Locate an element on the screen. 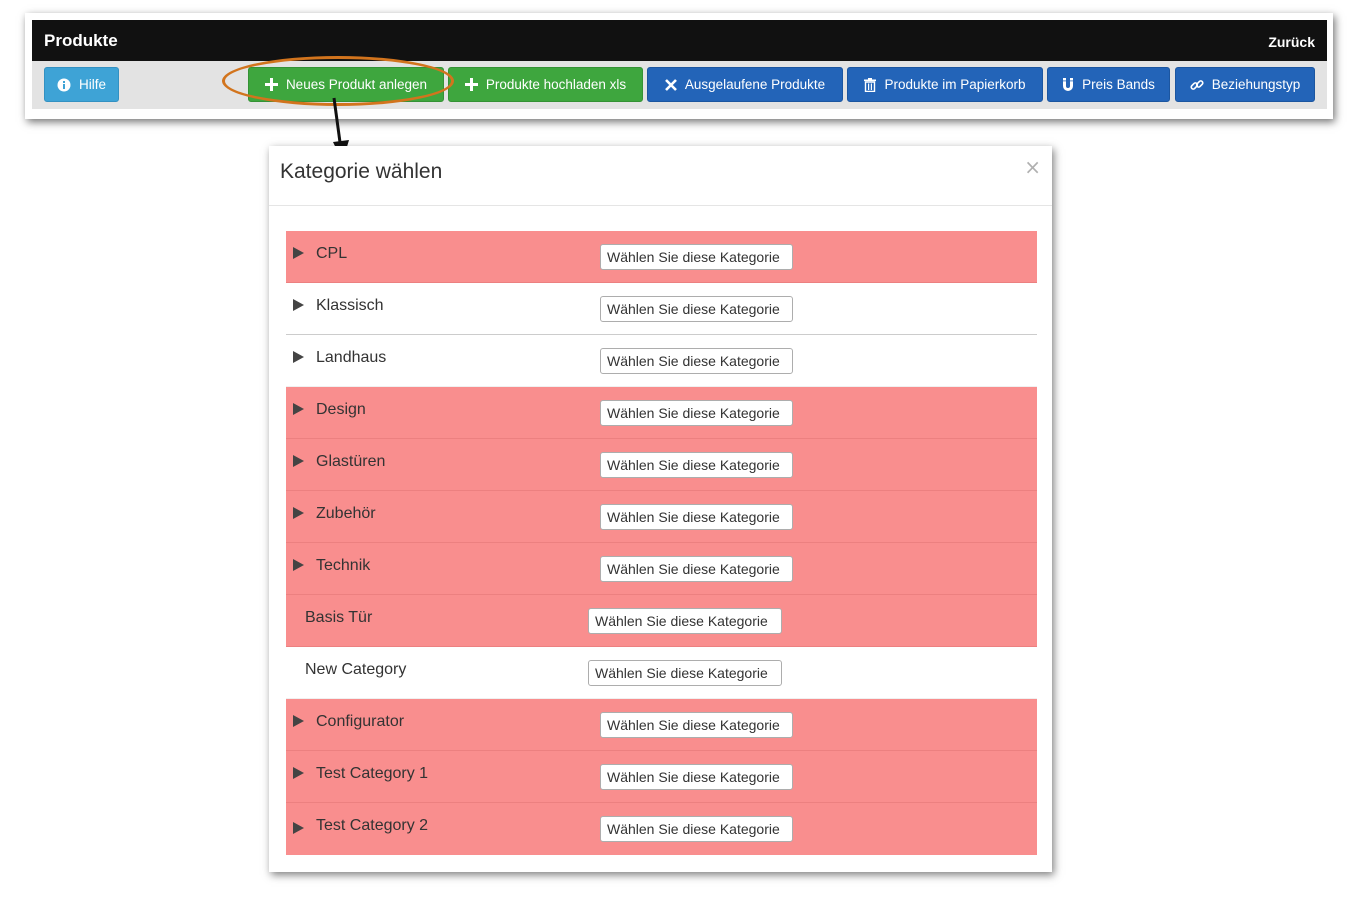 The height and width of the screenshot is (900, 1361). category-name: Design is located at coordinates (341, 409).